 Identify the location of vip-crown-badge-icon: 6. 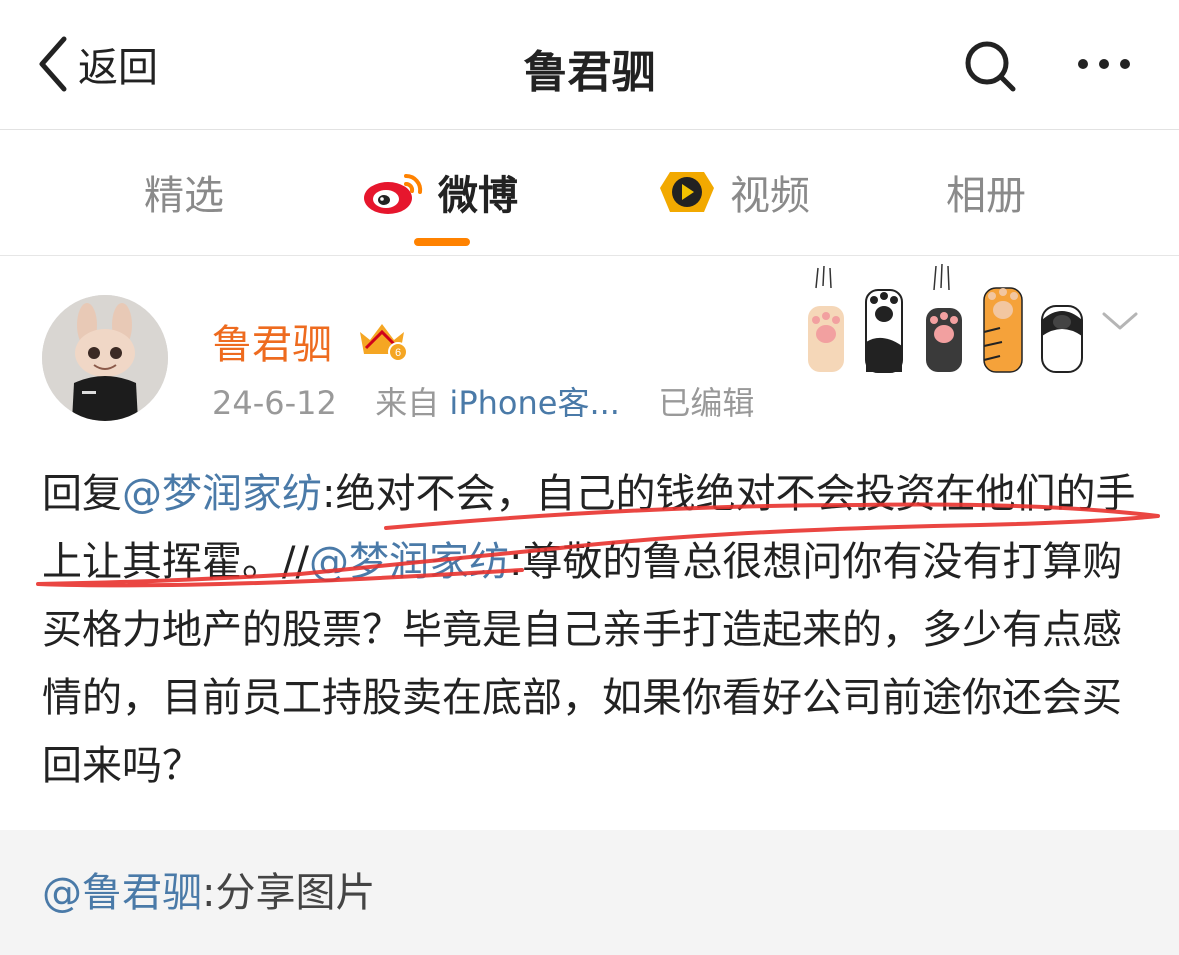
(384, 343).